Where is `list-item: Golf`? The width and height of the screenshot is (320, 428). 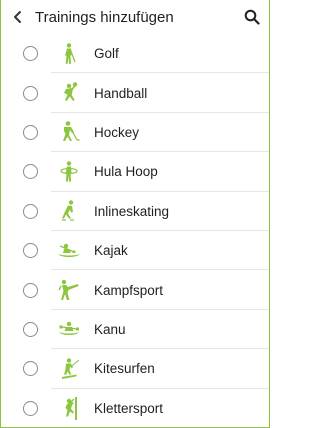 list-item: Golf is located at coordinates (135, 54).